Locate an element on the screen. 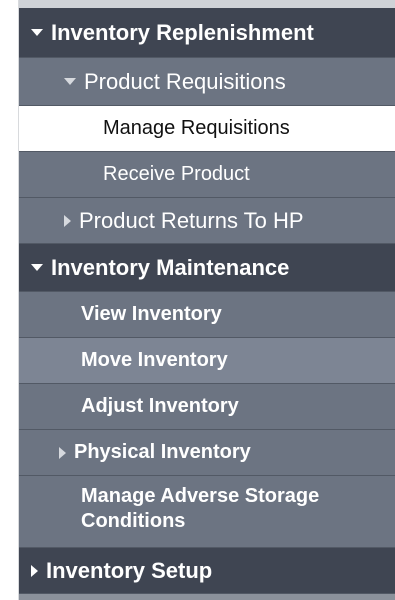 The height and width of the screenshot is (600, 395). menu-section-inventory-replenishment: Inventory Replenishment is located at coordinates (207, 33).